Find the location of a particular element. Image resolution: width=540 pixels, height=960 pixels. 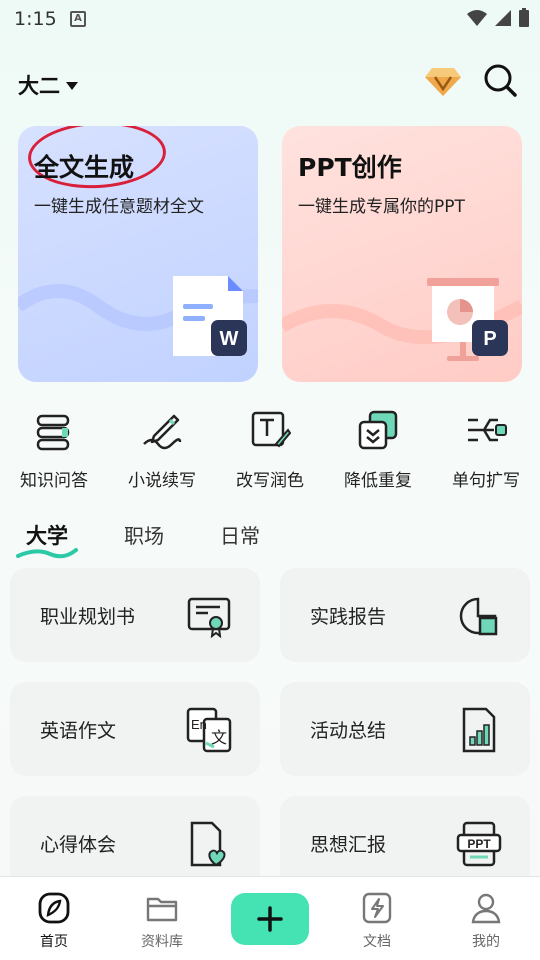

nav-library: 资料库 is located at coordinates (162, 921).